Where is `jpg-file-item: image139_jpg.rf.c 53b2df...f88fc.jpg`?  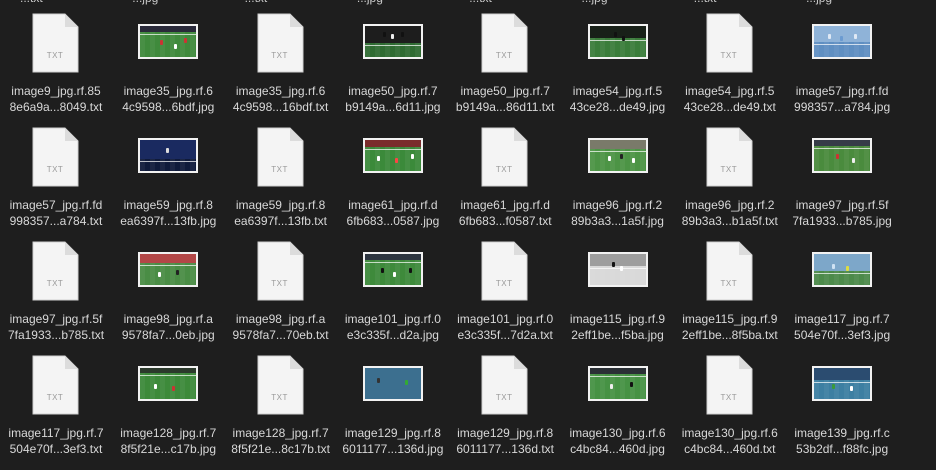 jpg-file-item: image139_jpg.rf.c 53b2df...f88fc.jpg is located at coordinates (842, 411).